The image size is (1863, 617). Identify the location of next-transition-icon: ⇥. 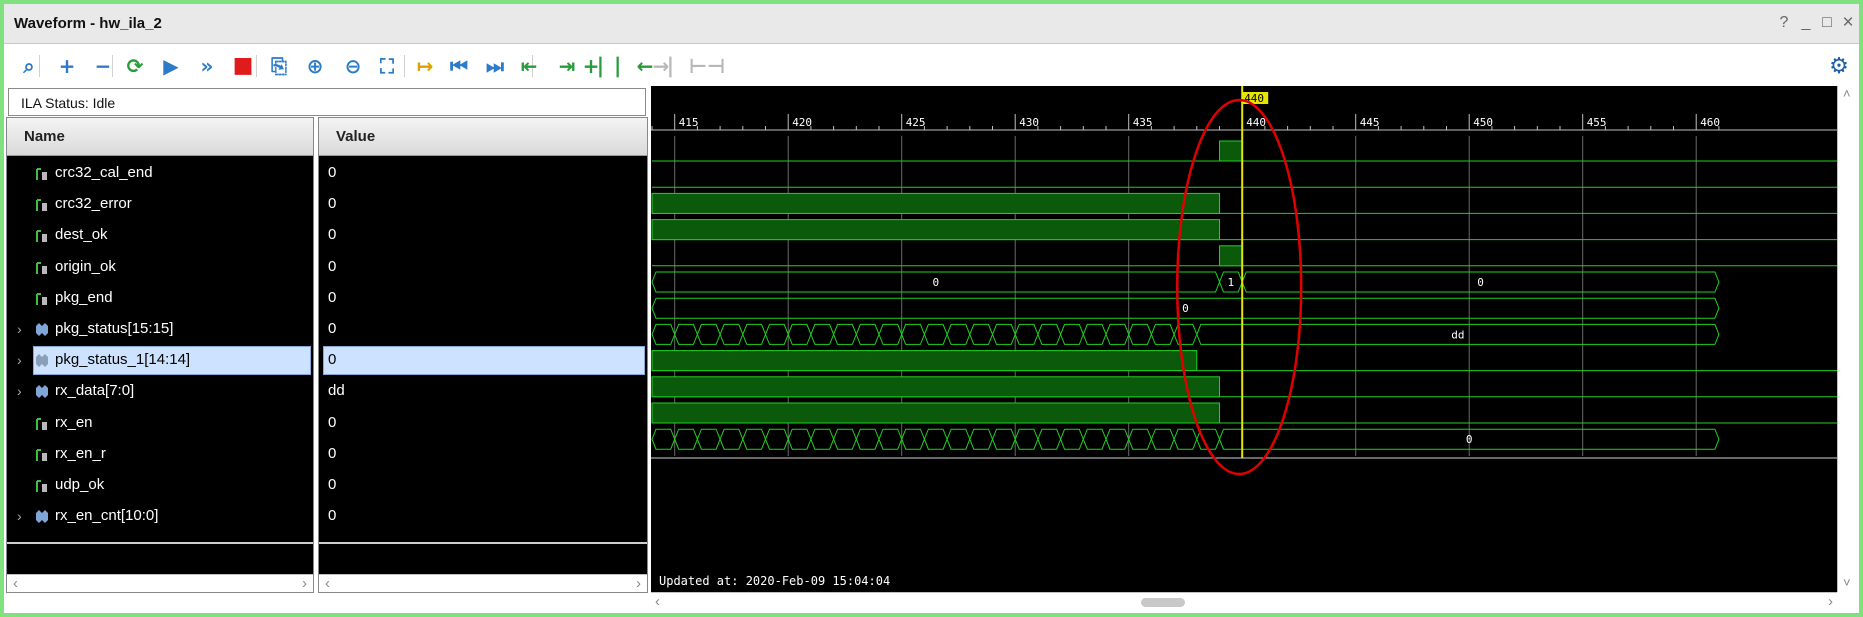
(567, 66).